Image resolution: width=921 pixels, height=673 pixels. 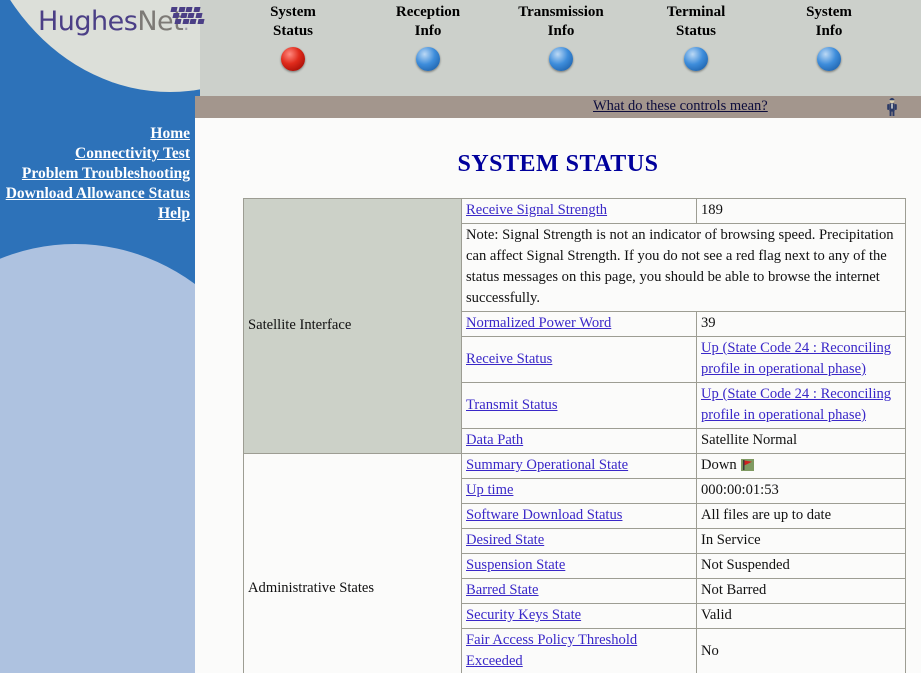 What do you see at coordinates (696, 12) in the screenshot?
I see `nav-label-line1: Terminal` at bounding box center [696, 12].